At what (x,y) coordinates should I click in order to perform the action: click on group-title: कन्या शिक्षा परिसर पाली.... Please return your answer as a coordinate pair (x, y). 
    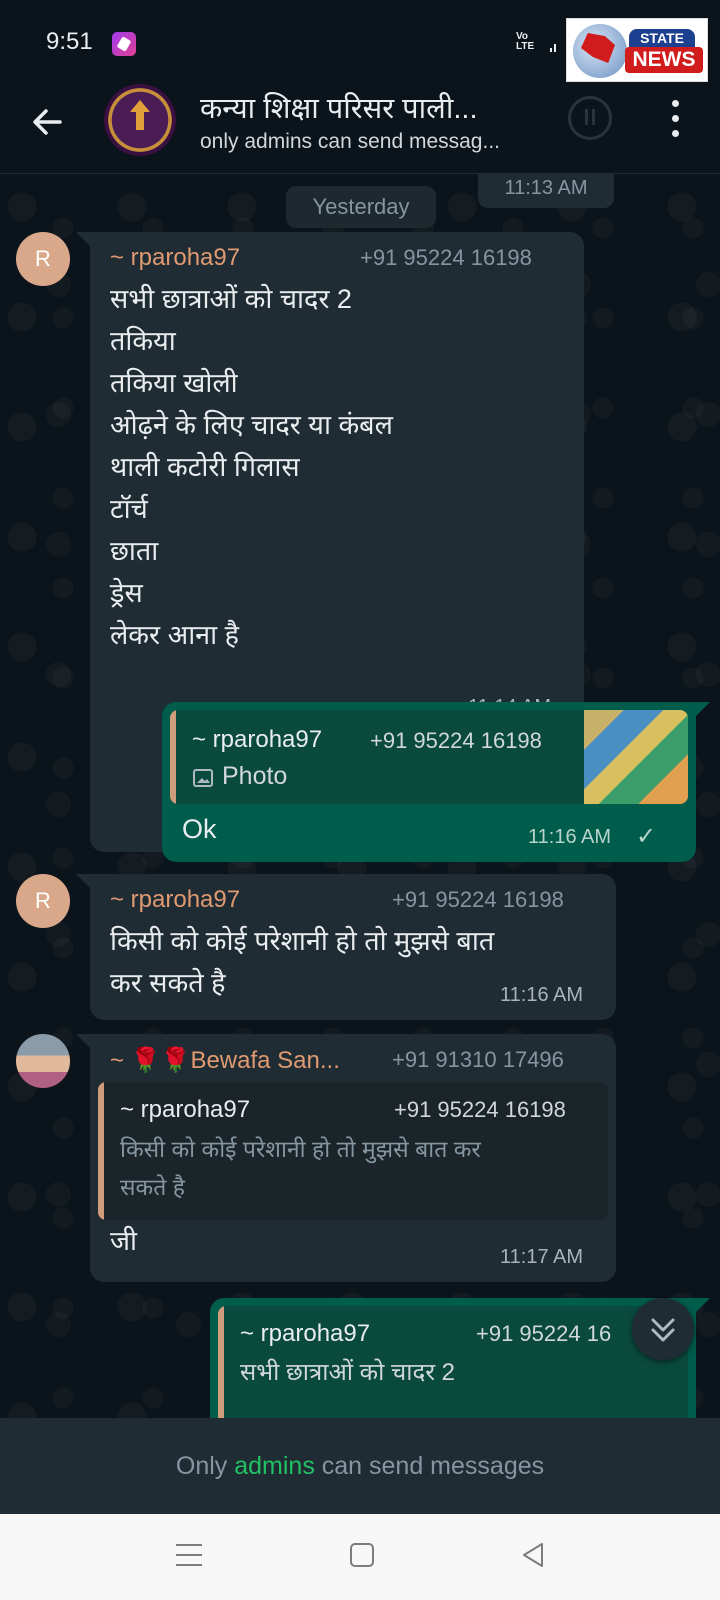
    Looking at the image, I should click on (339, 107).